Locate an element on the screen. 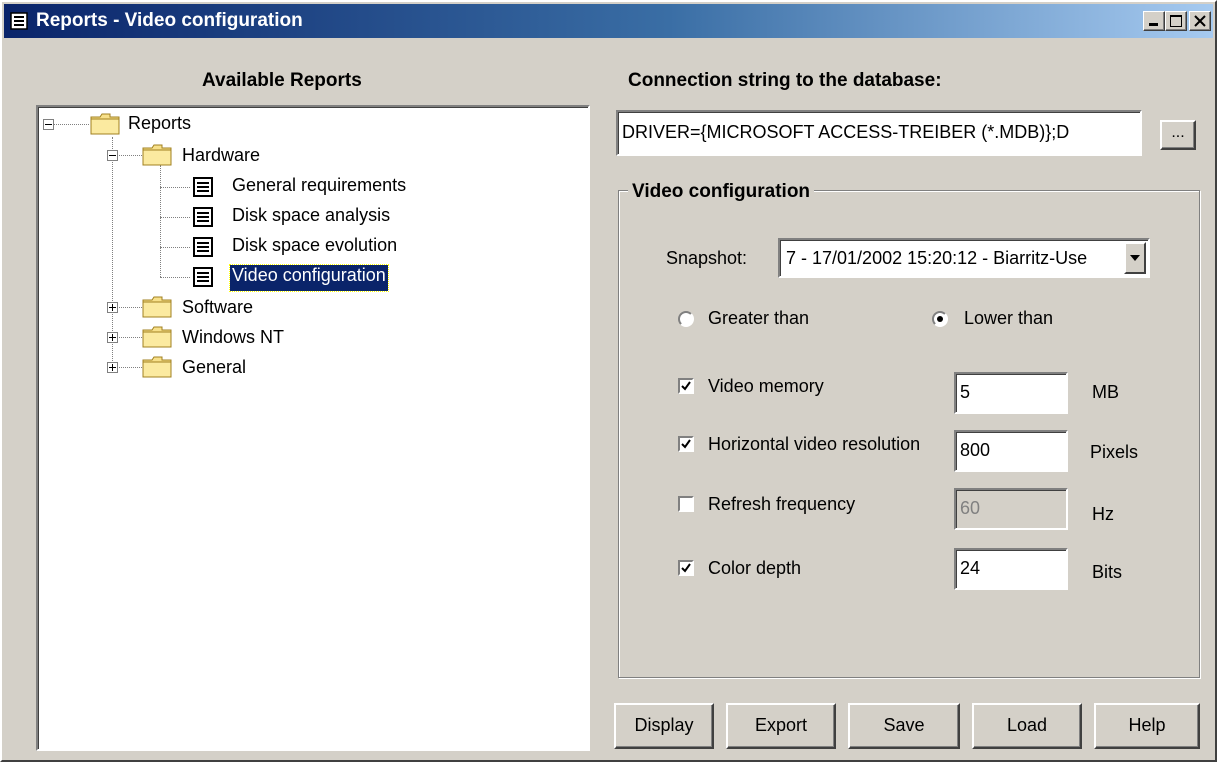  tree-item-windows-nt: Windows NT is located at coordinates (233, 340).